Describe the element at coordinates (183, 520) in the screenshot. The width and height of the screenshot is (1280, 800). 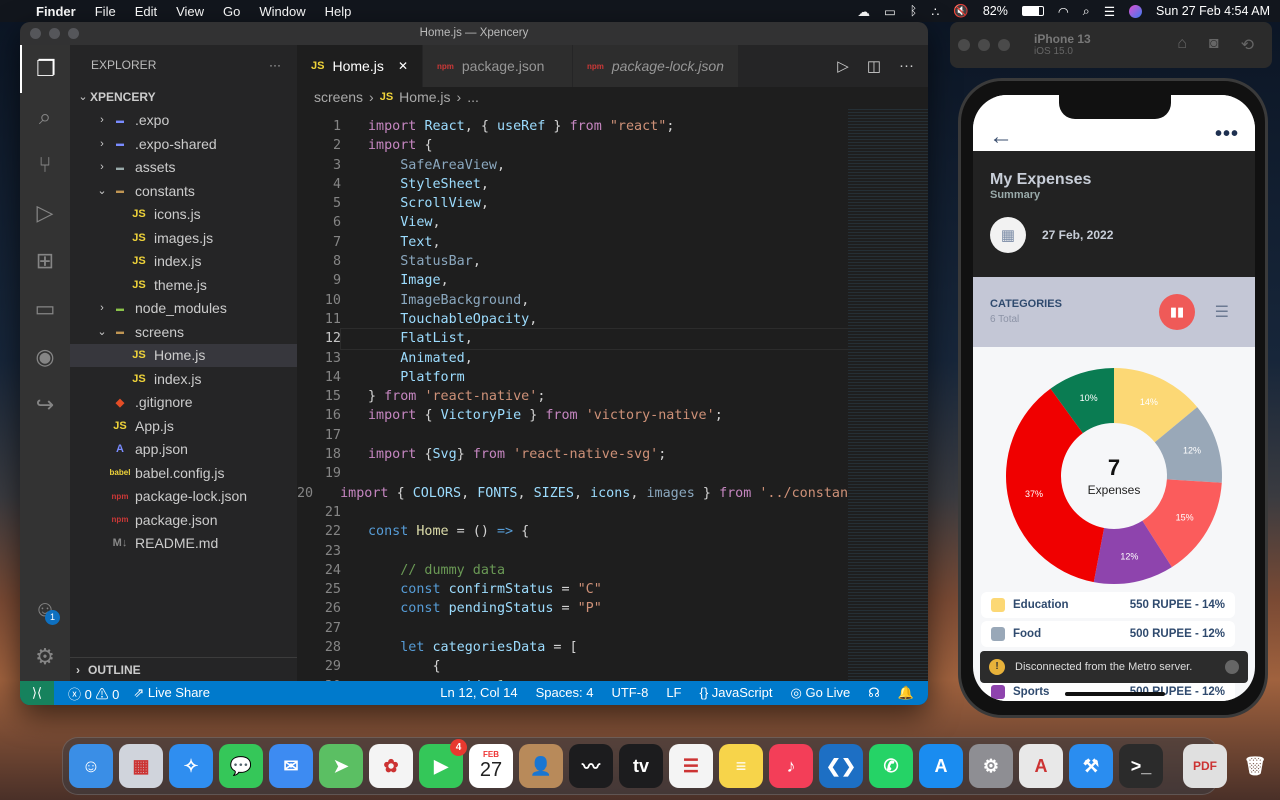
I see `tree-item: npm package.json` at that location.